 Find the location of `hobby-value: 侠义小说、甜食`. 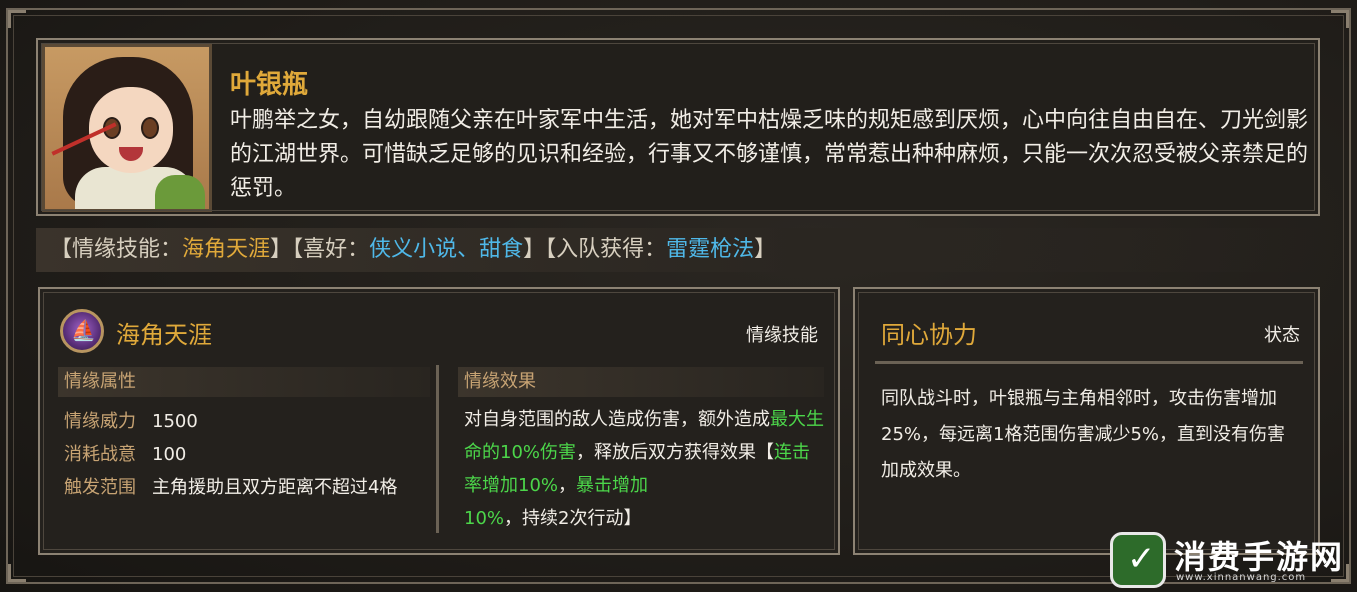

hobby-value: 侠义小说、甜食 is located at coordinates (446, 249).